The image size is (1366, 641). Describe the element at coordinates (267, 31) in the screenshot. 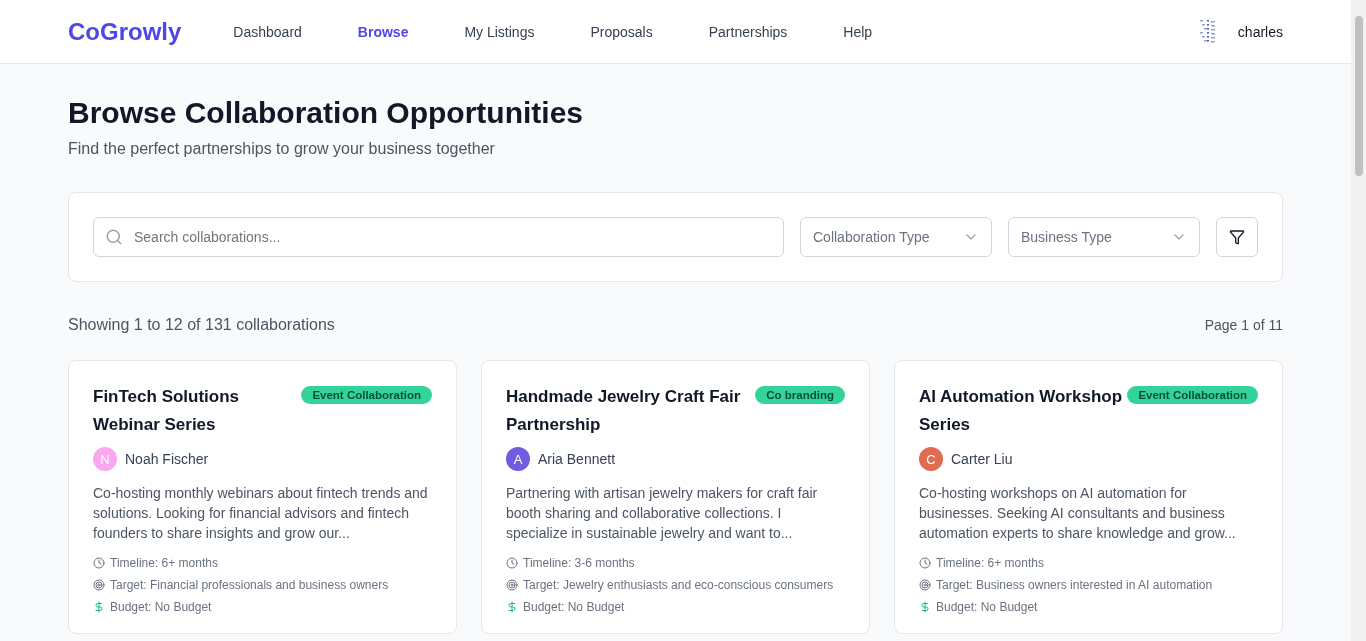

I see `nav-link: Dashboard` at that location.